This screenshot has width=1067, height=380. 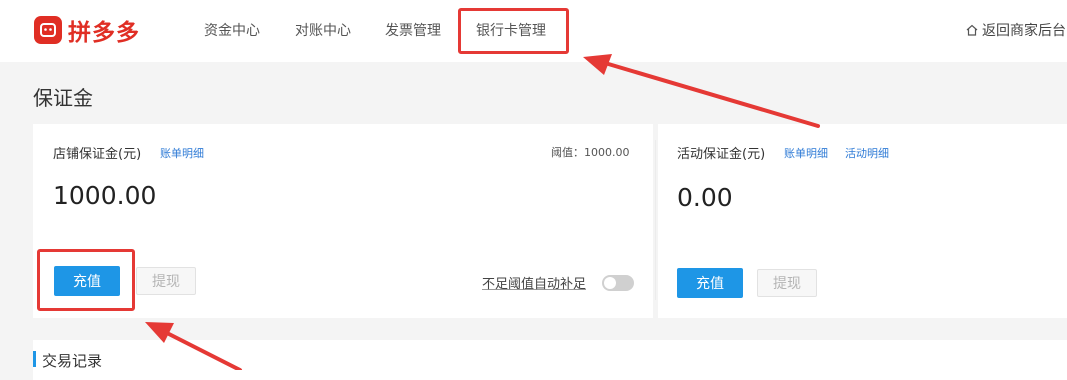 I want to click on page-title: 保证金, so click(x=63, y=98).